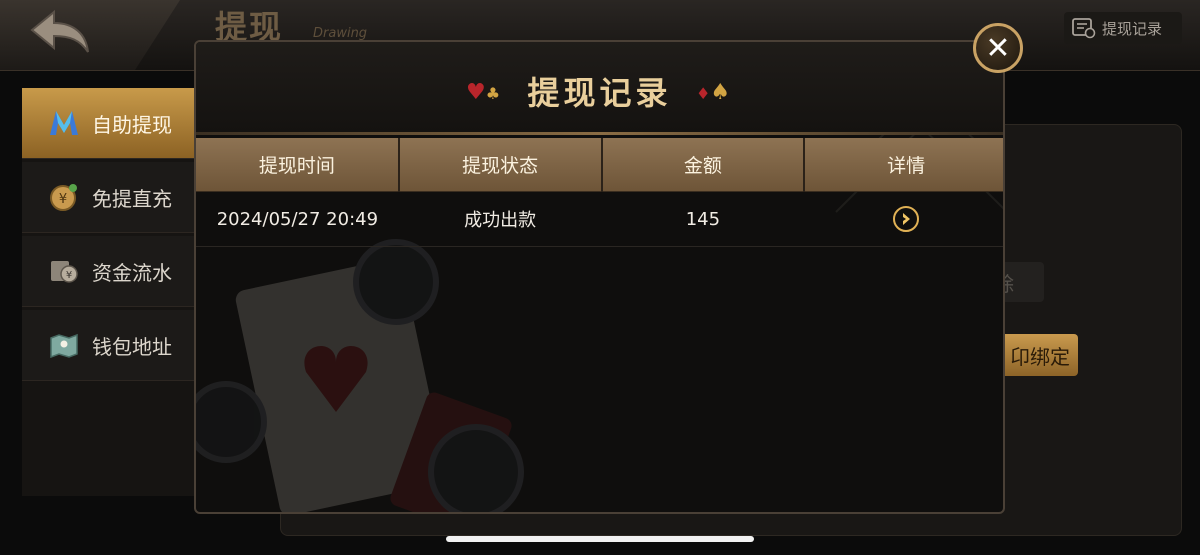  I want to click on back-button, so click(61, 33).